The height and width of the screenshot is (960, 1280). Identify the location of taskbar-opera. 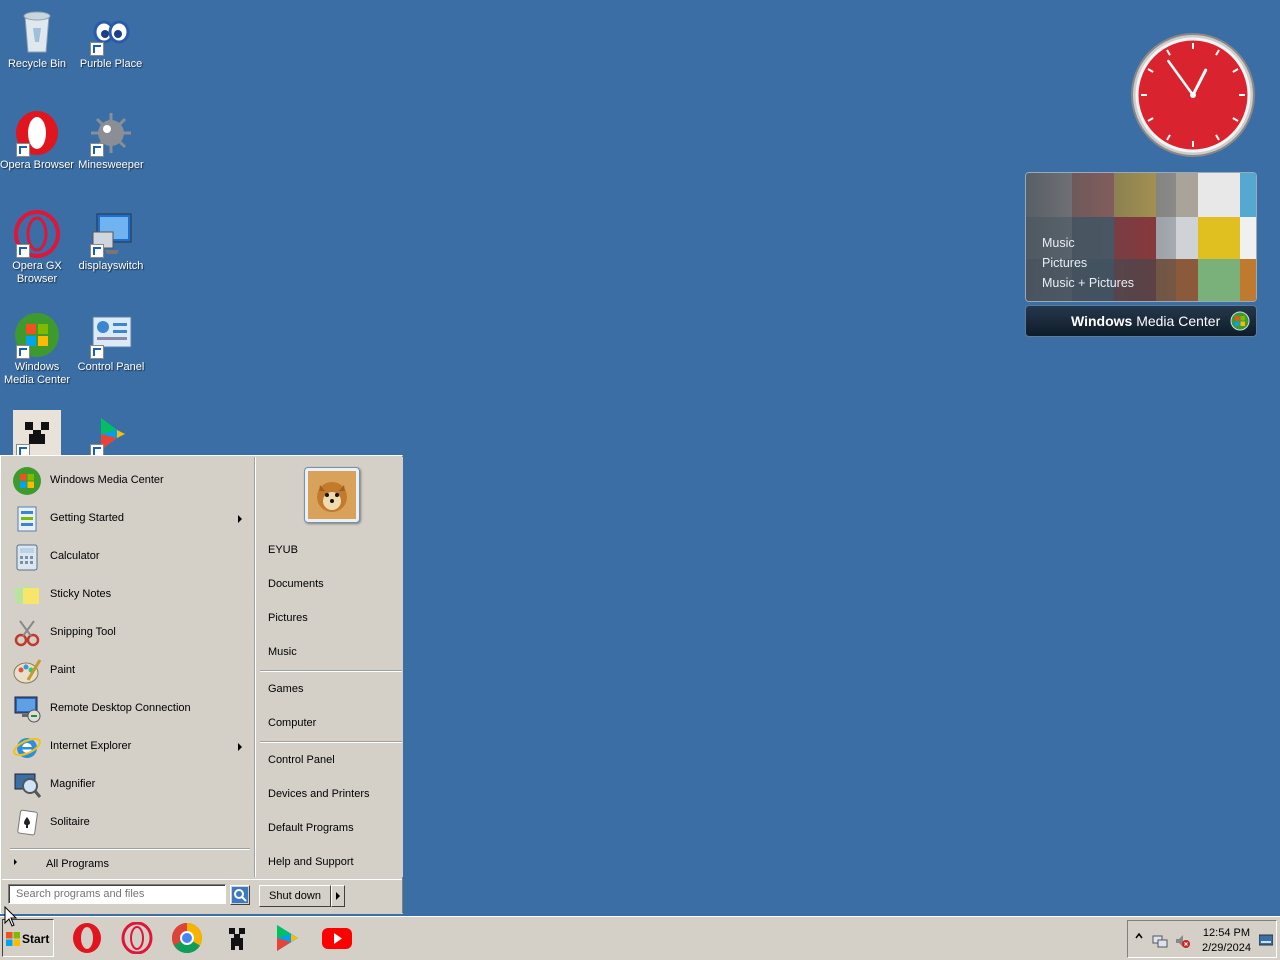
(87, 938).